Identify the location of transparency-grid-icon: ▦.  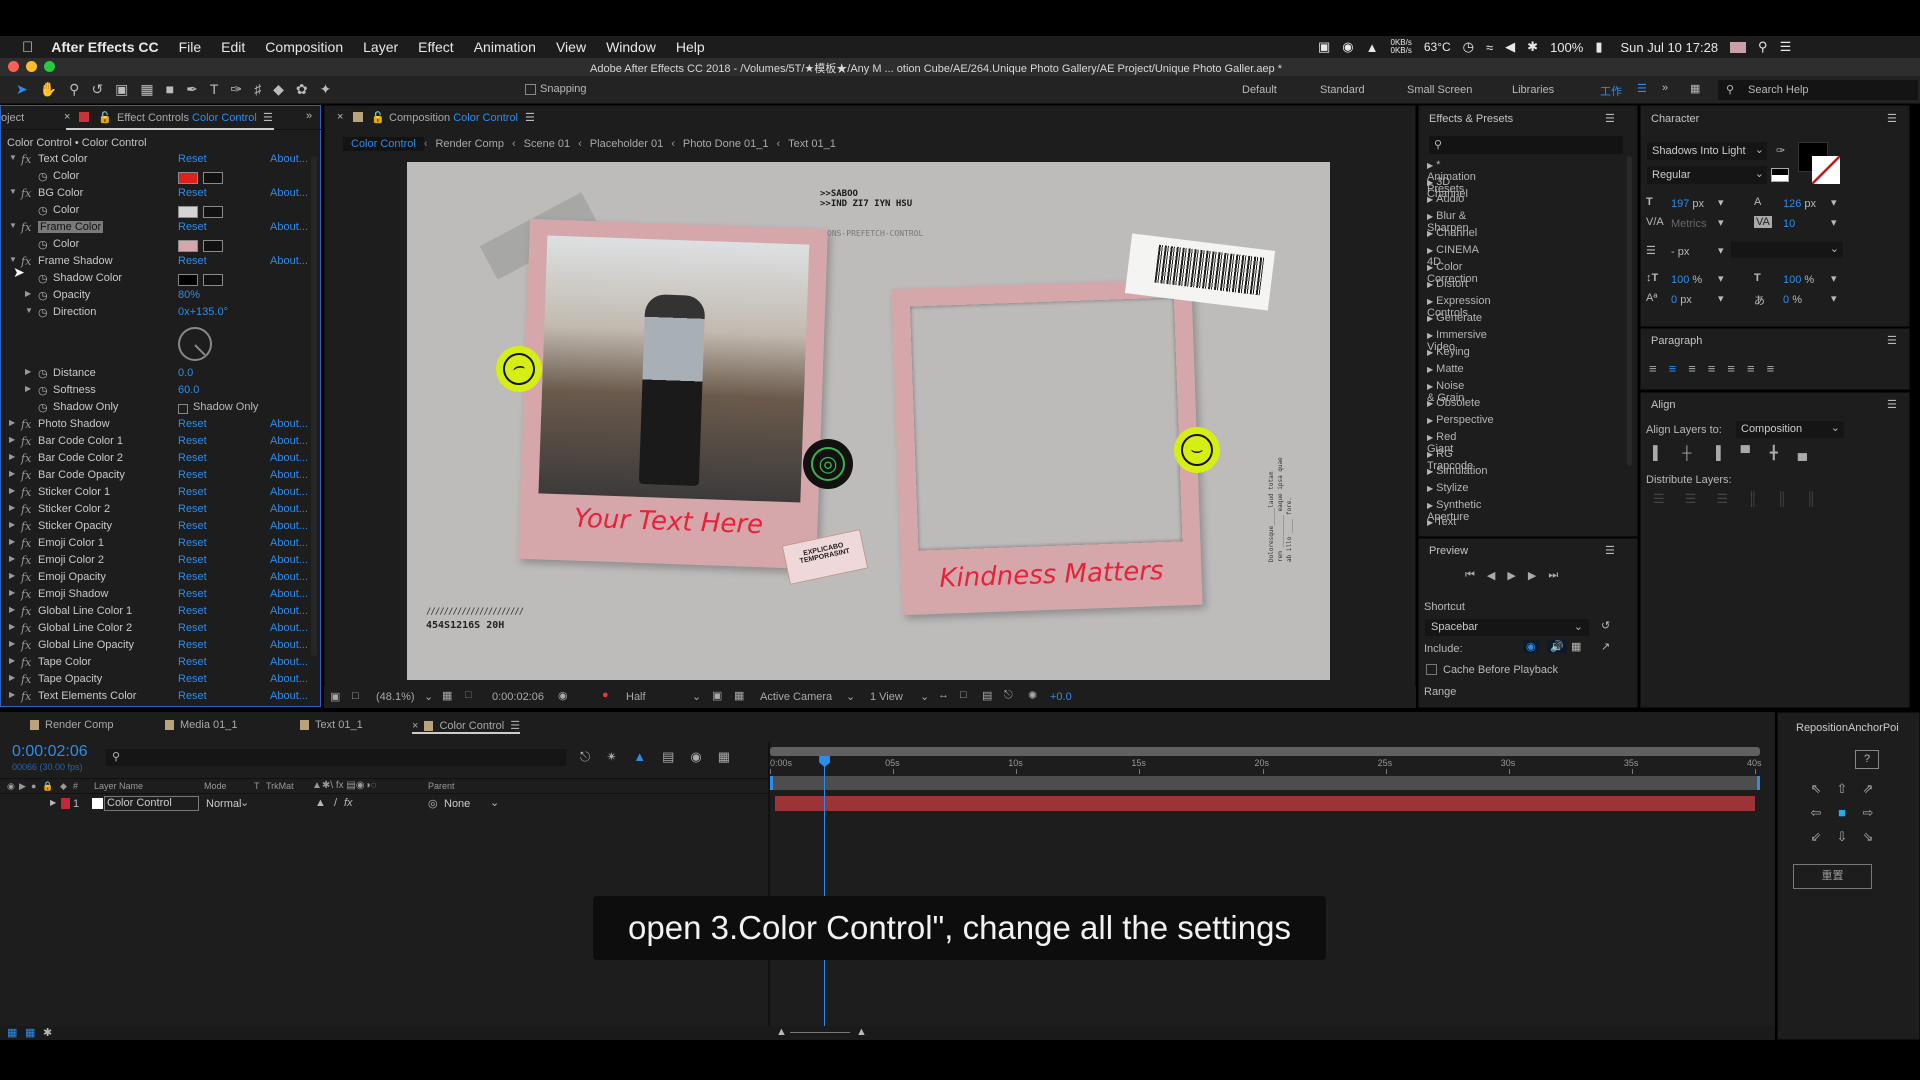
(739, 695).